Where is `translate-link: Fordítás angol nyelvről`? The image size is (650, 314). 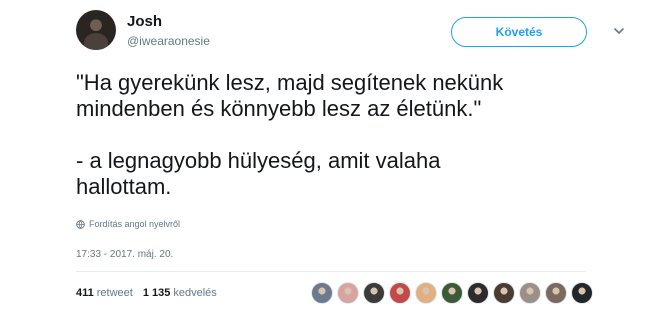 translate-link: Fordítás angol nyelvről is located at coordinates (128, 224).